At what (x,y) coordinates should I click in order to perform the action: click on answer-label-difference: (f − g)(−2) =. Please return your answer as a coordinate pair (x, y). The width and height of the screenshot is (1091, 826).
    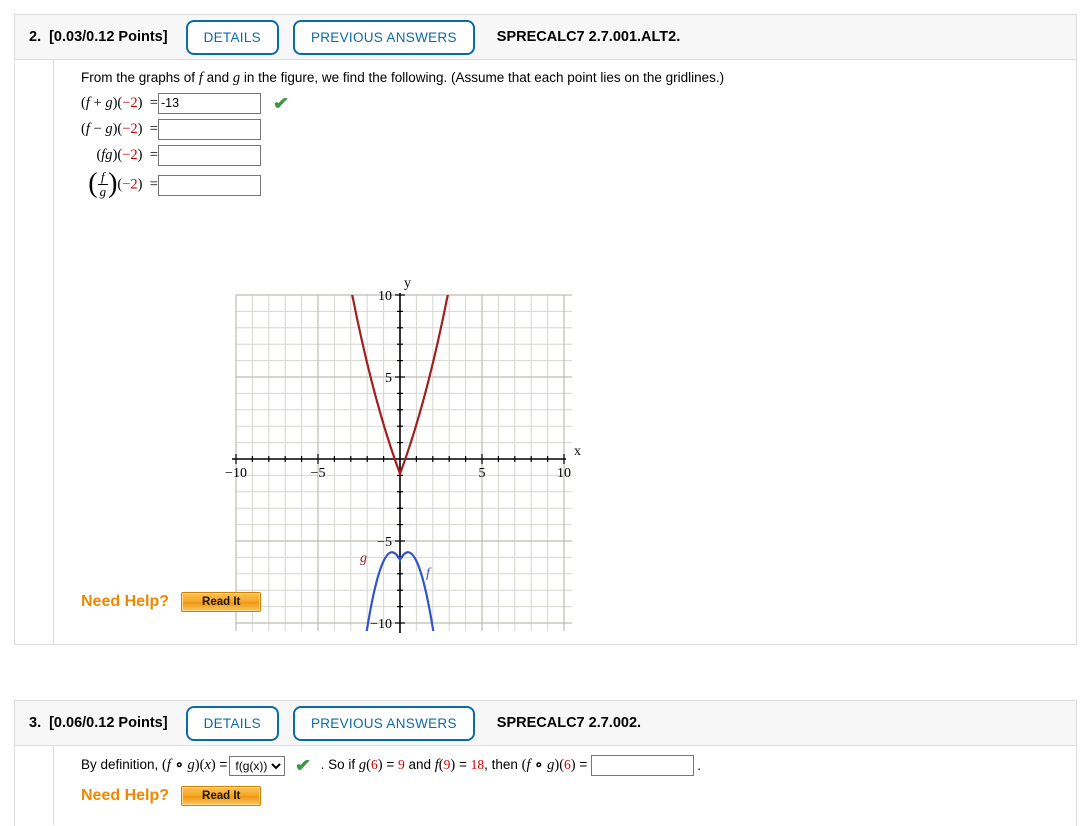
    Looking at the image, I should click on (119, 128).